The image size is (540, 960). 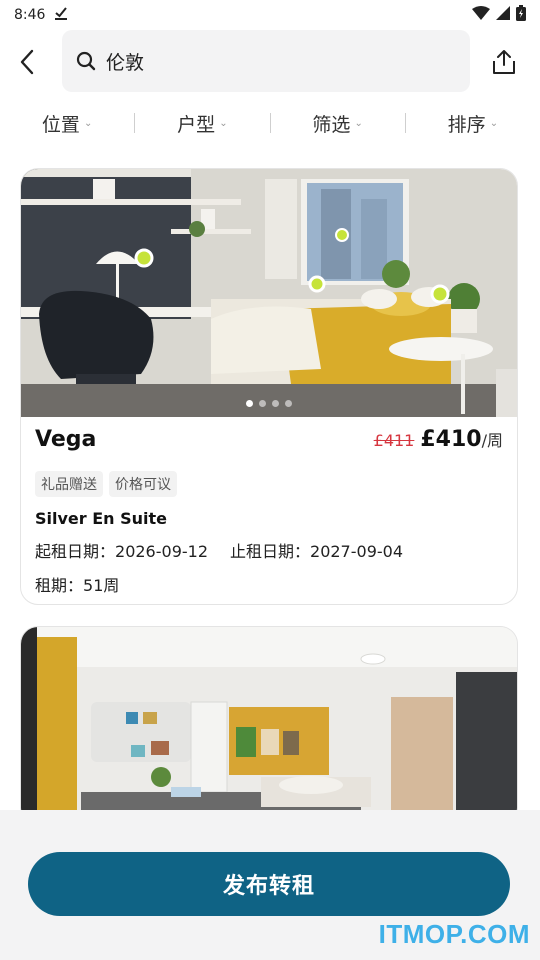 What do you see at coordinates (394, 440) in the screenshot?
I see `old-price: £411` at bounding box center [394, 440].